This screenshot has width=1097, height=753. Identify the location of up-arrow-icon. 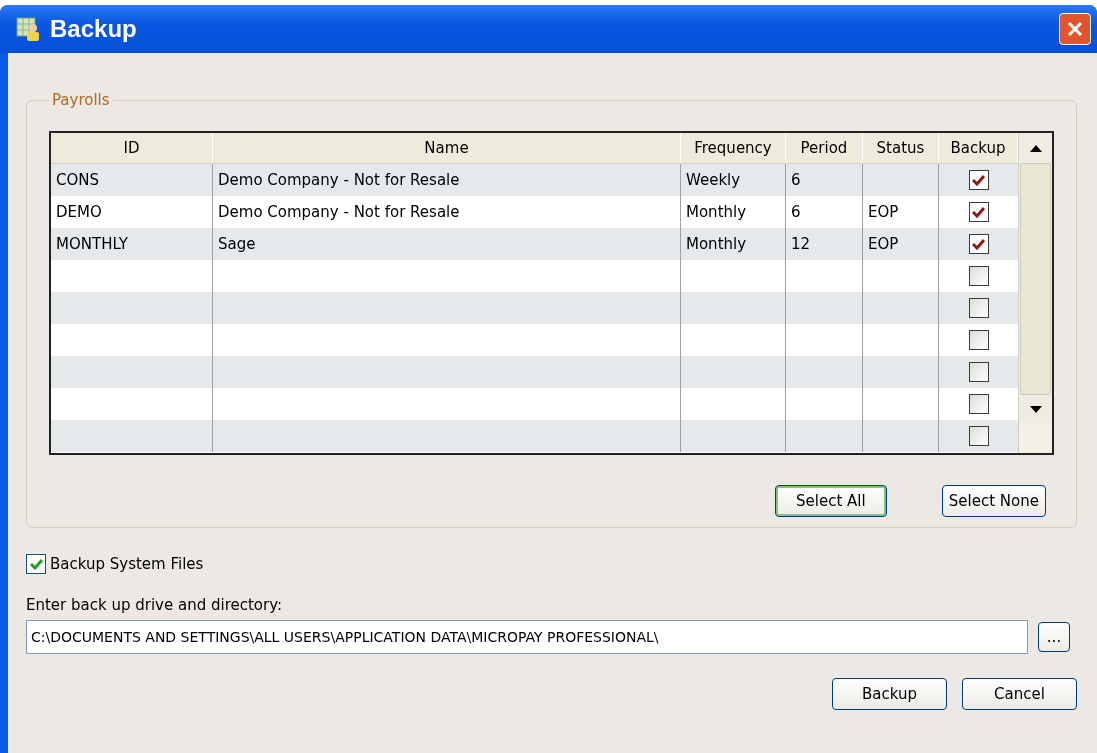
(1035, 148).